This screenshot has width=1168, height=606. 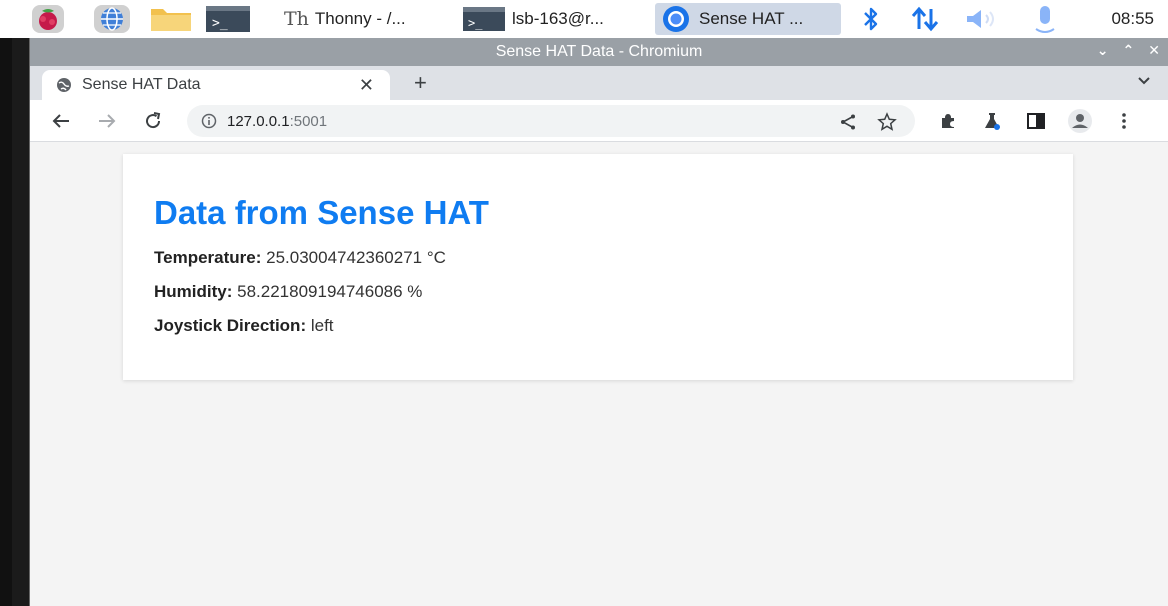 What do you see at coordinates (107, 121) in the screenshot?
I see `forward-arrow-icon` at bounding box center [107, 121].